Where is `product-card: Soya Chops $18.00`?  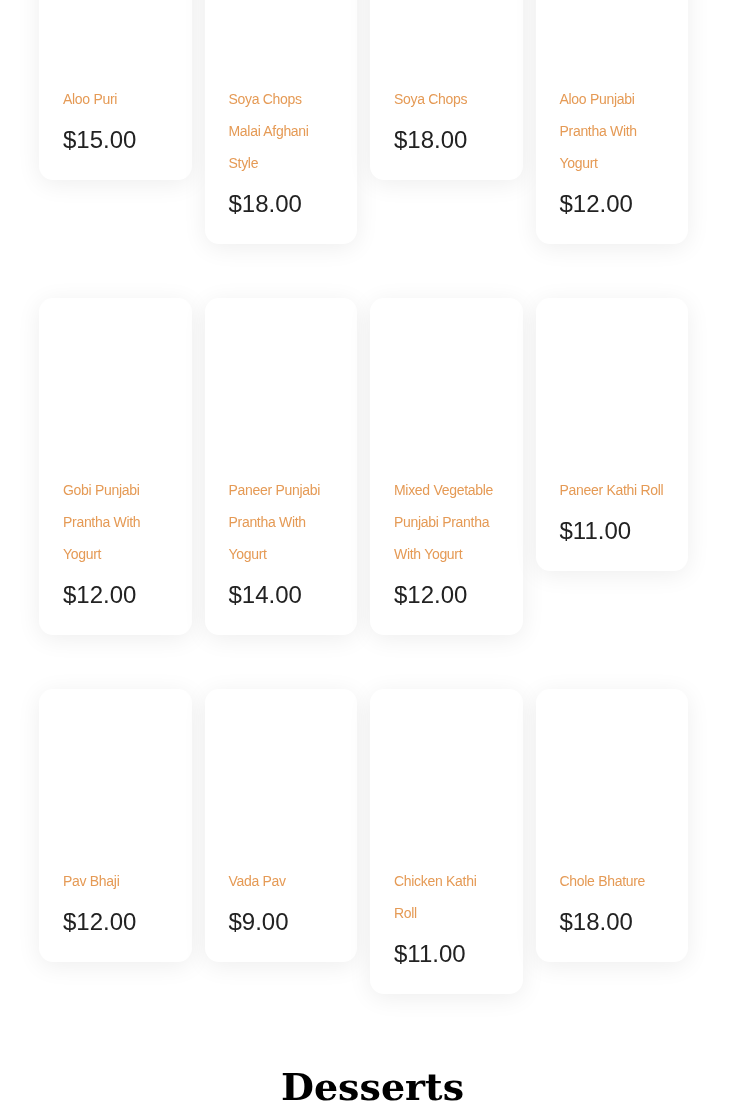
product-card: Soya Chops $18.00 is located at coordinates (446, 90).